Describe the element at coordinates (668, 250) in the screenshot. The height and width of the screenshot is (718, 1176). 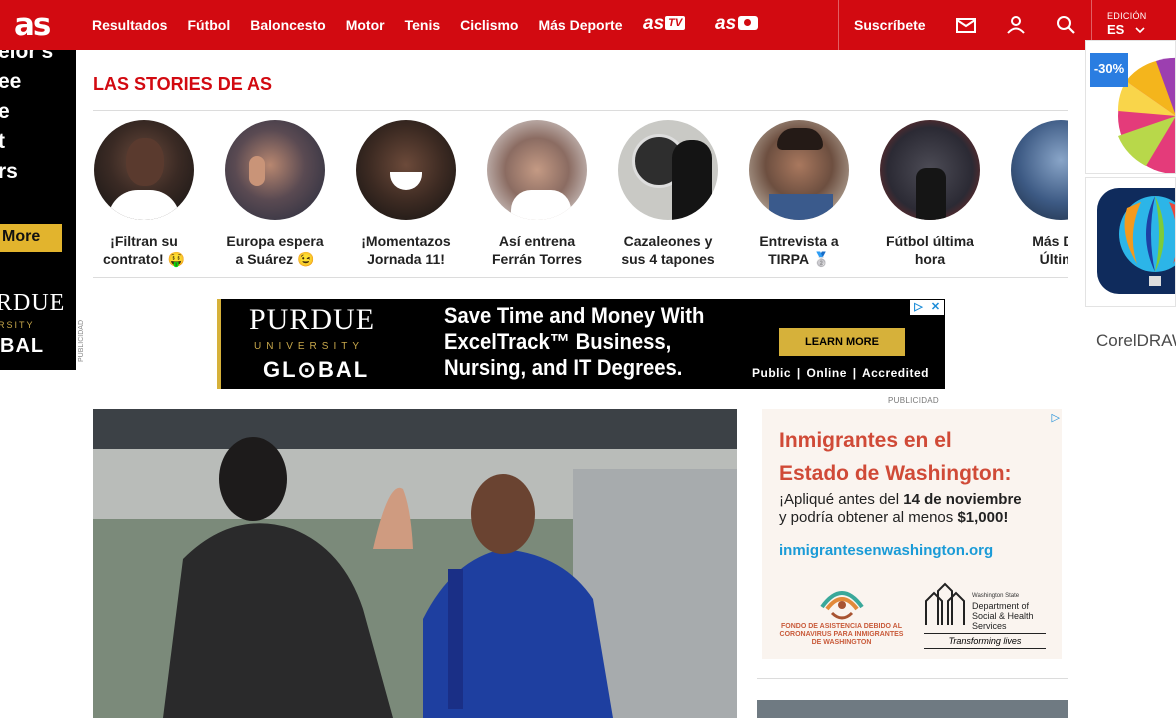
I see `story-caption: Cazaleones y sus 4 tapones` at that location.